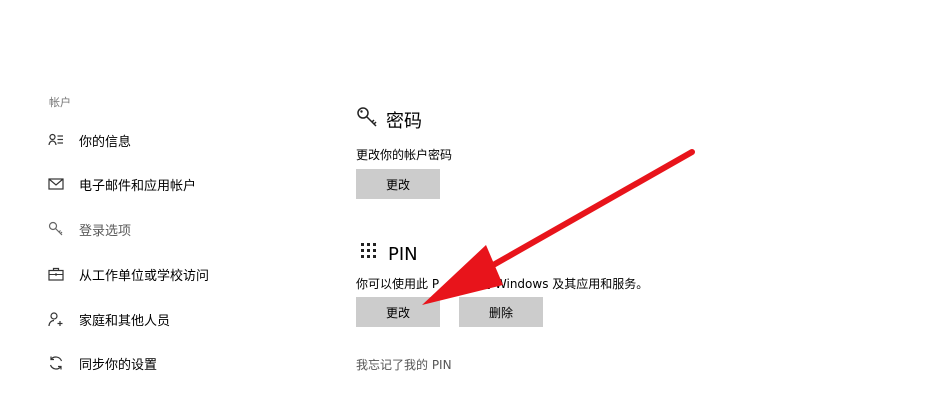 The width and height of the screenshot is (938, 400). Describe the element at coordinates (501, 312) in the screenshot. I see `pin-remove-button: 删除` at that location.